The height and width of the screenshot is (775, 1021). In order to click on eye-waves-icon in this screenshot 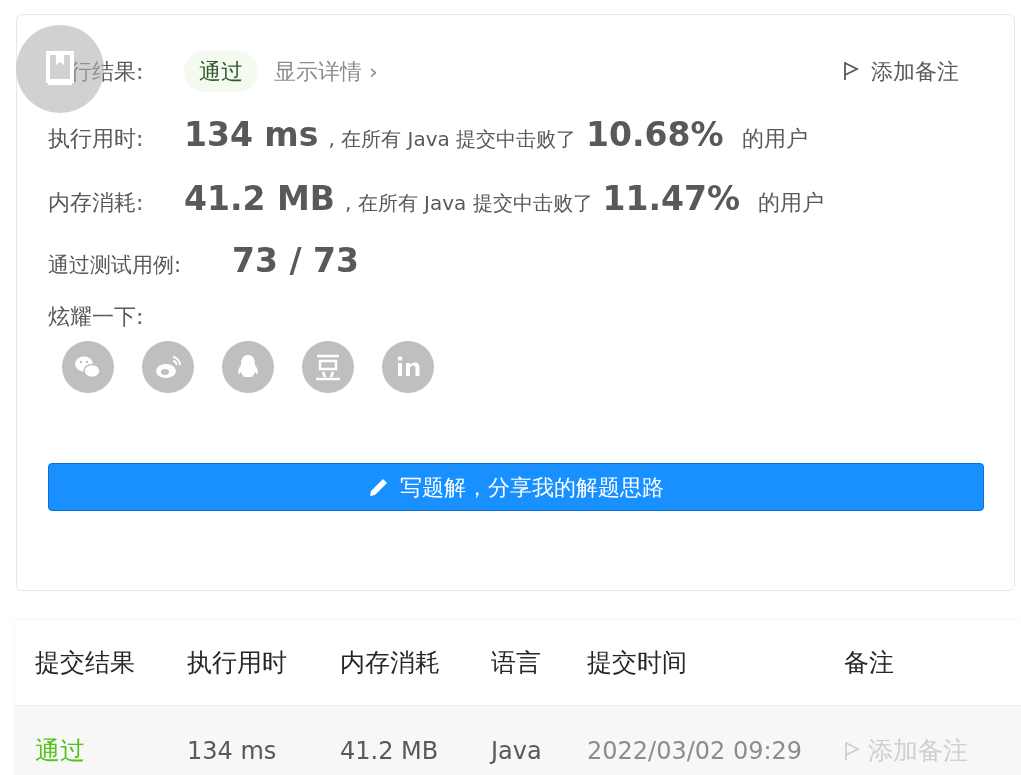, I will do `click(168, 367)`.